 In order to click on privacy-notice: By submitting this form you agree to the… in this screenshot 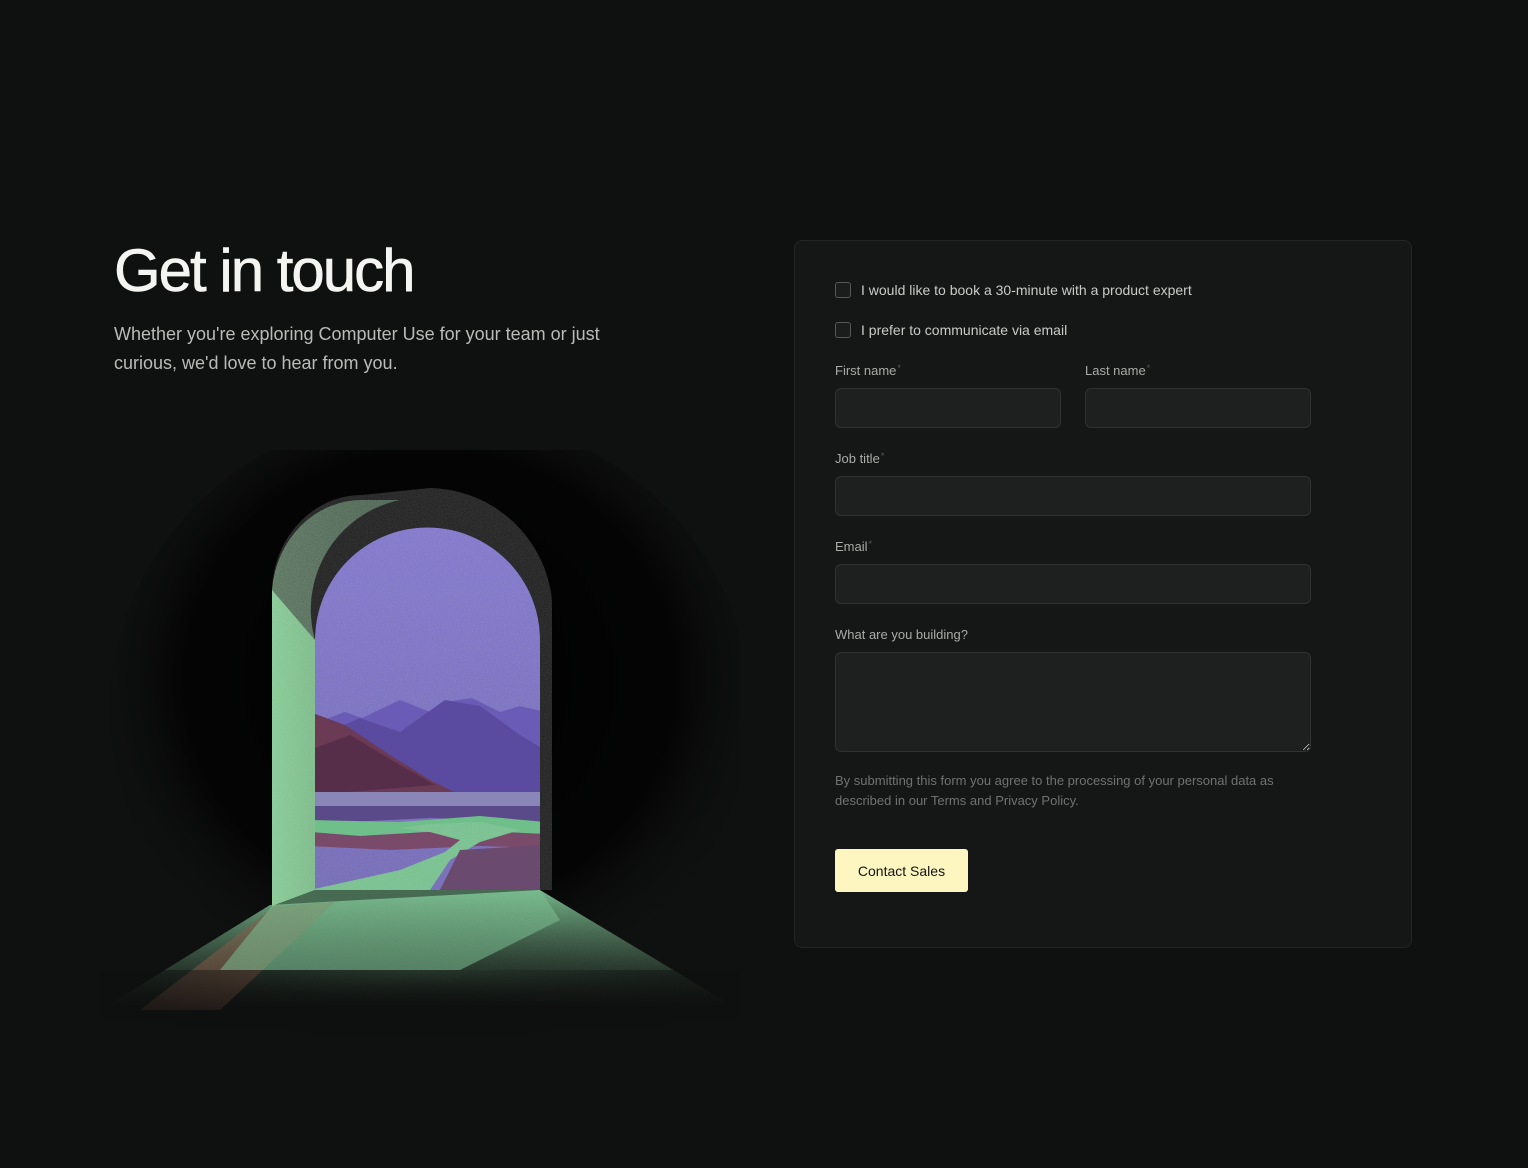, I will do `click(1075, 791)`.